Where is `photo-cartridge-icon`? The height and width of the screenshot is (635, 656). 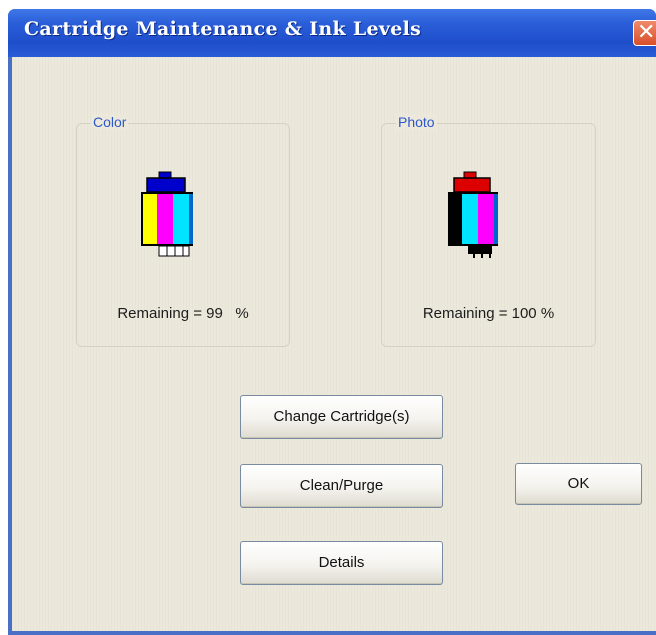
photo-cartridge-icon is located at coordinates (473, 214).